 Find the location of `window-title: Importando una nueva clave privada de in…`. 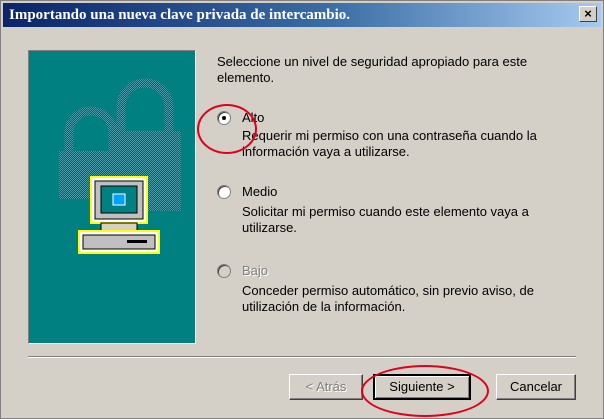

window-title: Importando una nueva clave privada de in… is located at coordinates (179, 15).